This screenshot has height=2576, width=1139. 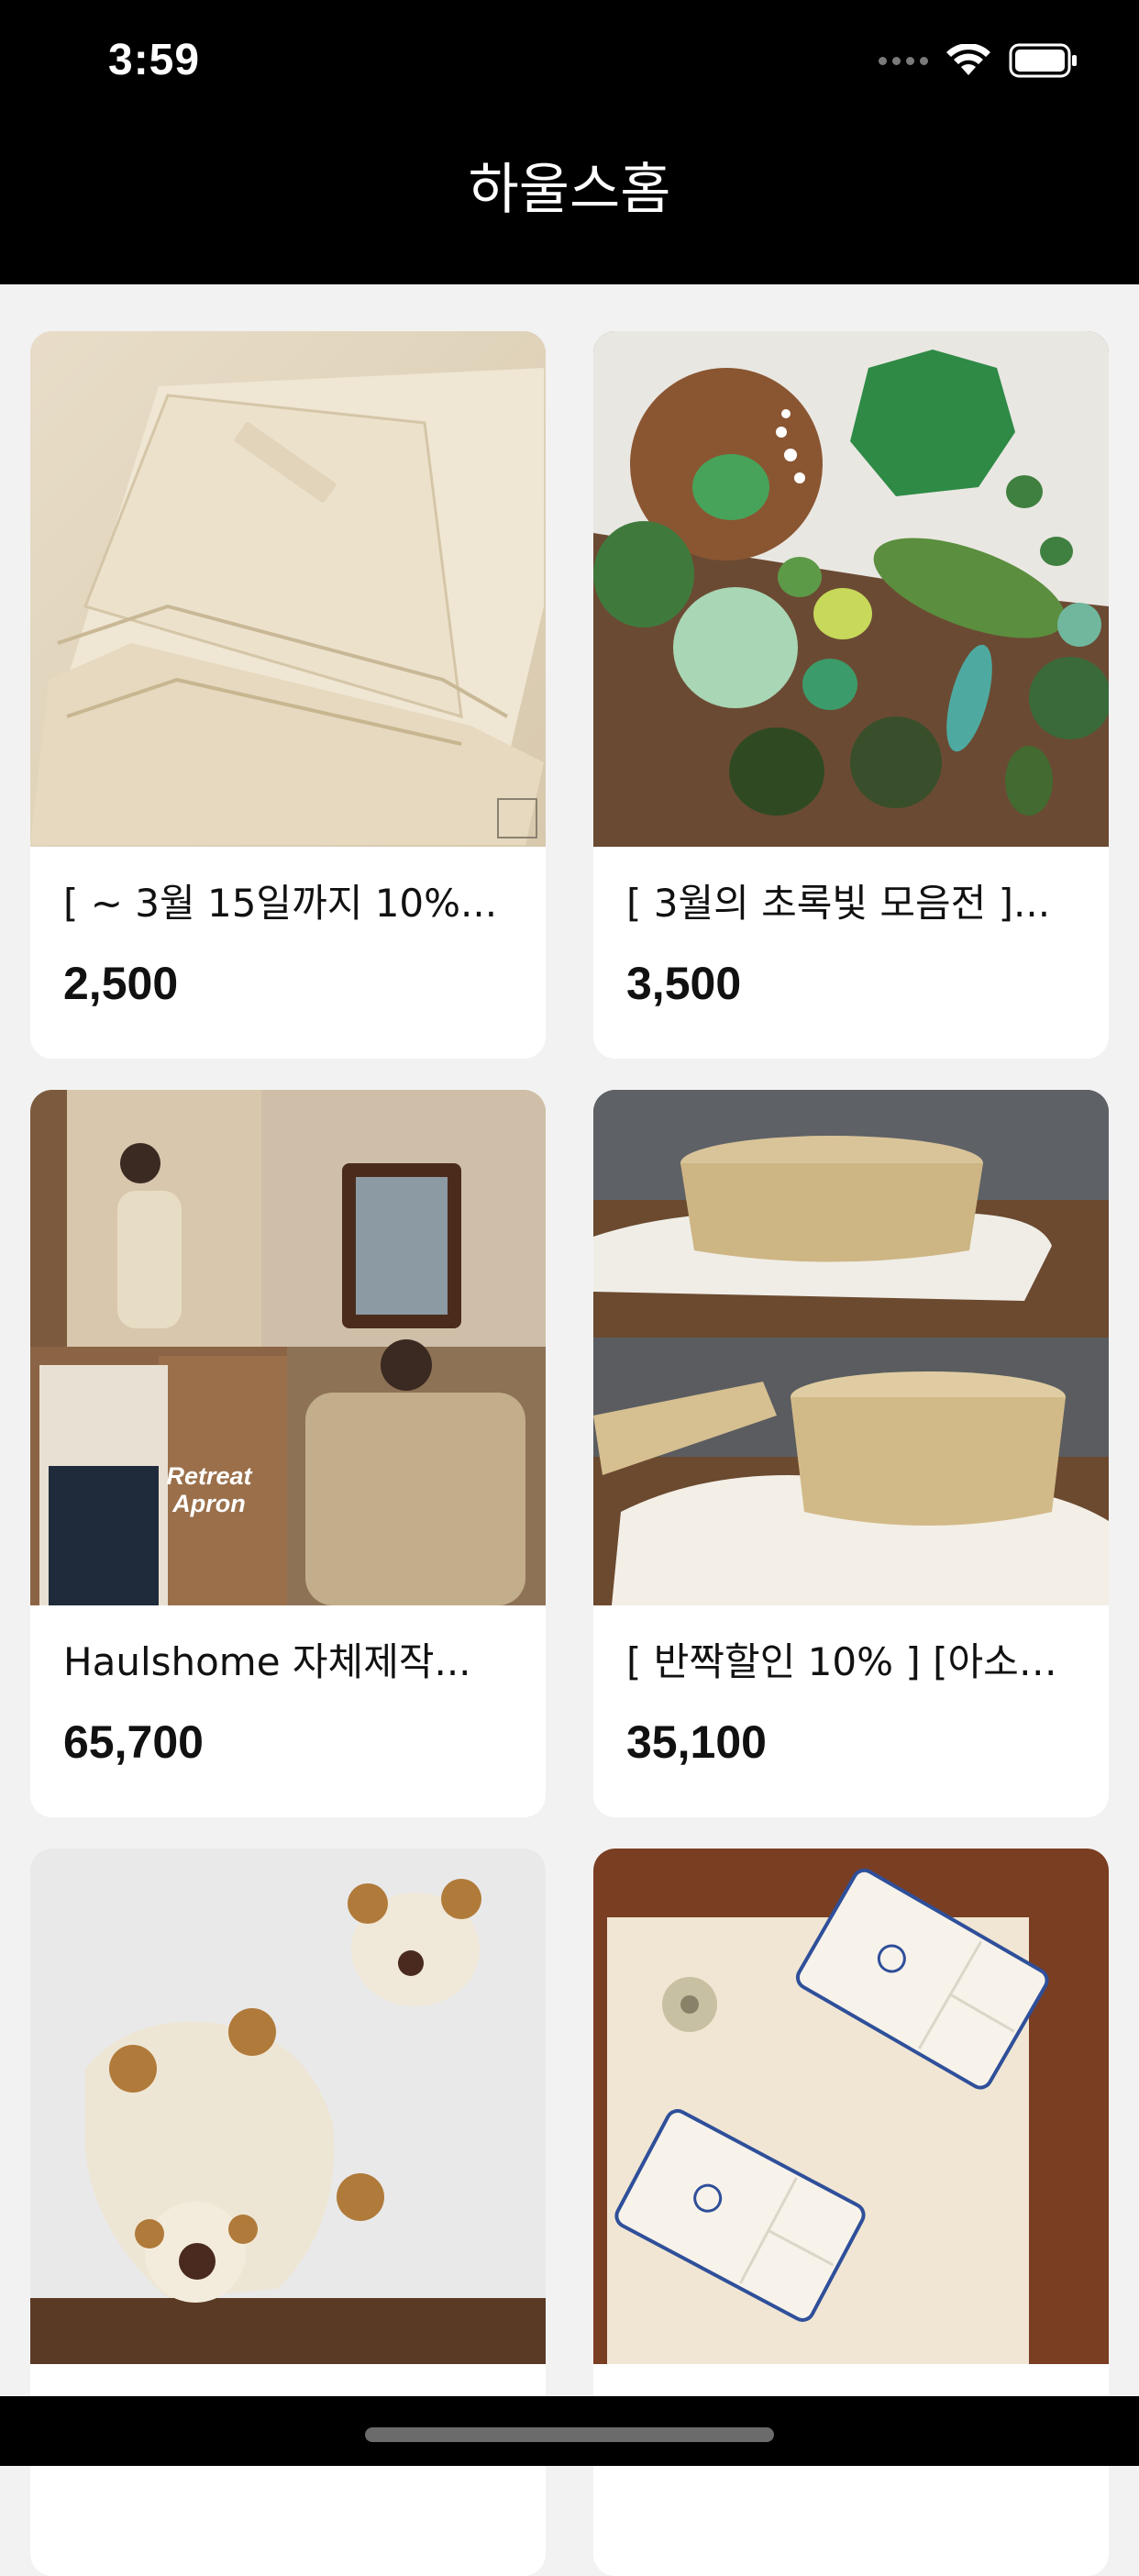 What do you see at coordinates (154, 60) in the screenshot?
I see `status-time: 3:59` at bounding box center [154, 60].